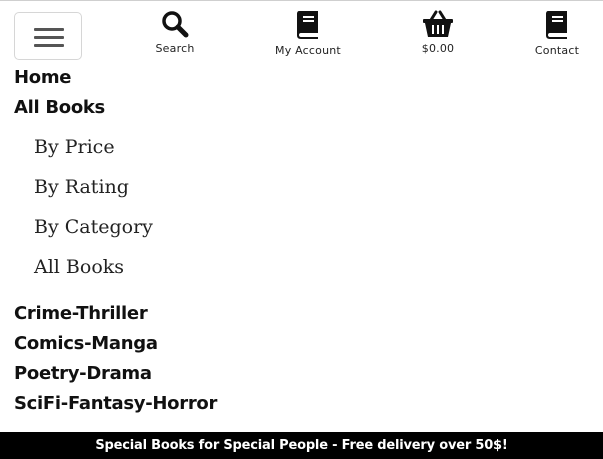 The height and width of the screenshot is (459, 603). I want to click on all-books-dropdown: By Price By Rating By Category All Books, so click(115, 217).